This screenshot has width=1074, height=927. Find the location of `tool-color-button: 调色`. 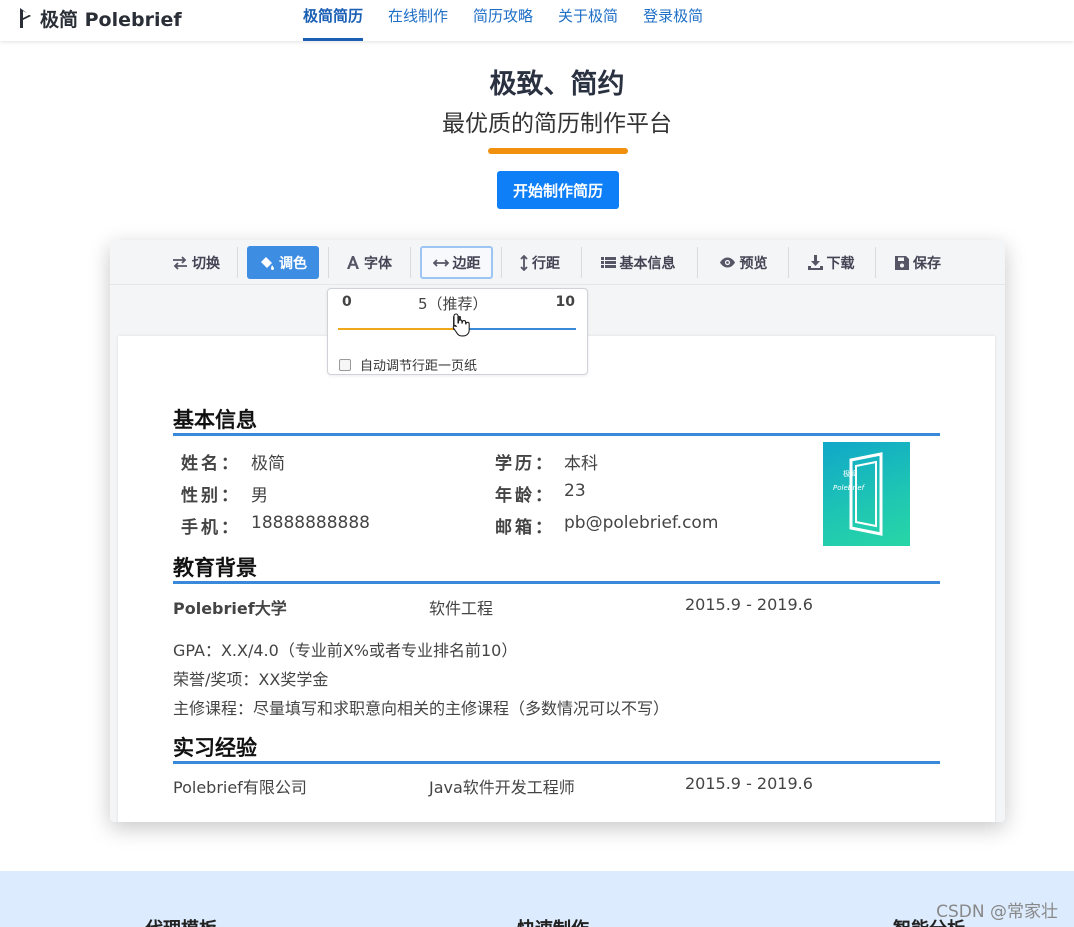

tool-color-button: 调色 is located at coordinates (283, 262).